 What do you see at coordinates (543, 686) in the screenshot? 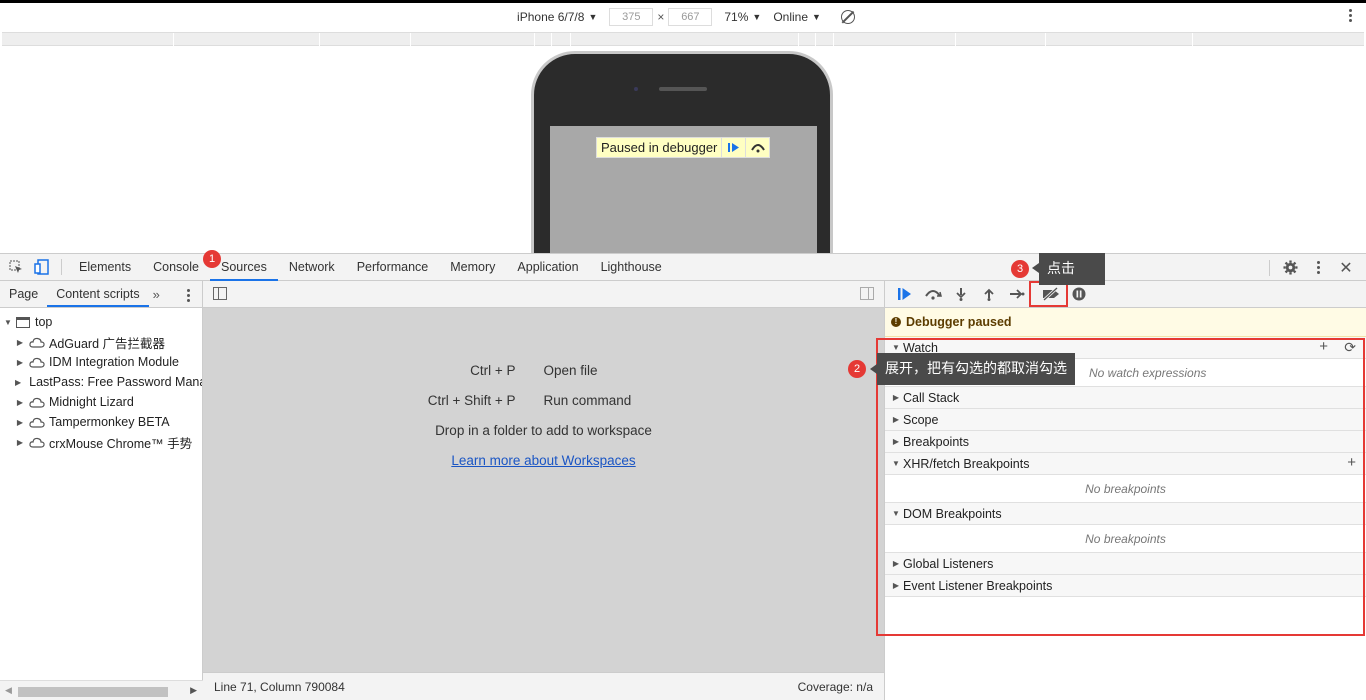
I see `editor-status-bar: Line 71, Column 790084 Coverage: n/a` at bounding box center [543, 686].